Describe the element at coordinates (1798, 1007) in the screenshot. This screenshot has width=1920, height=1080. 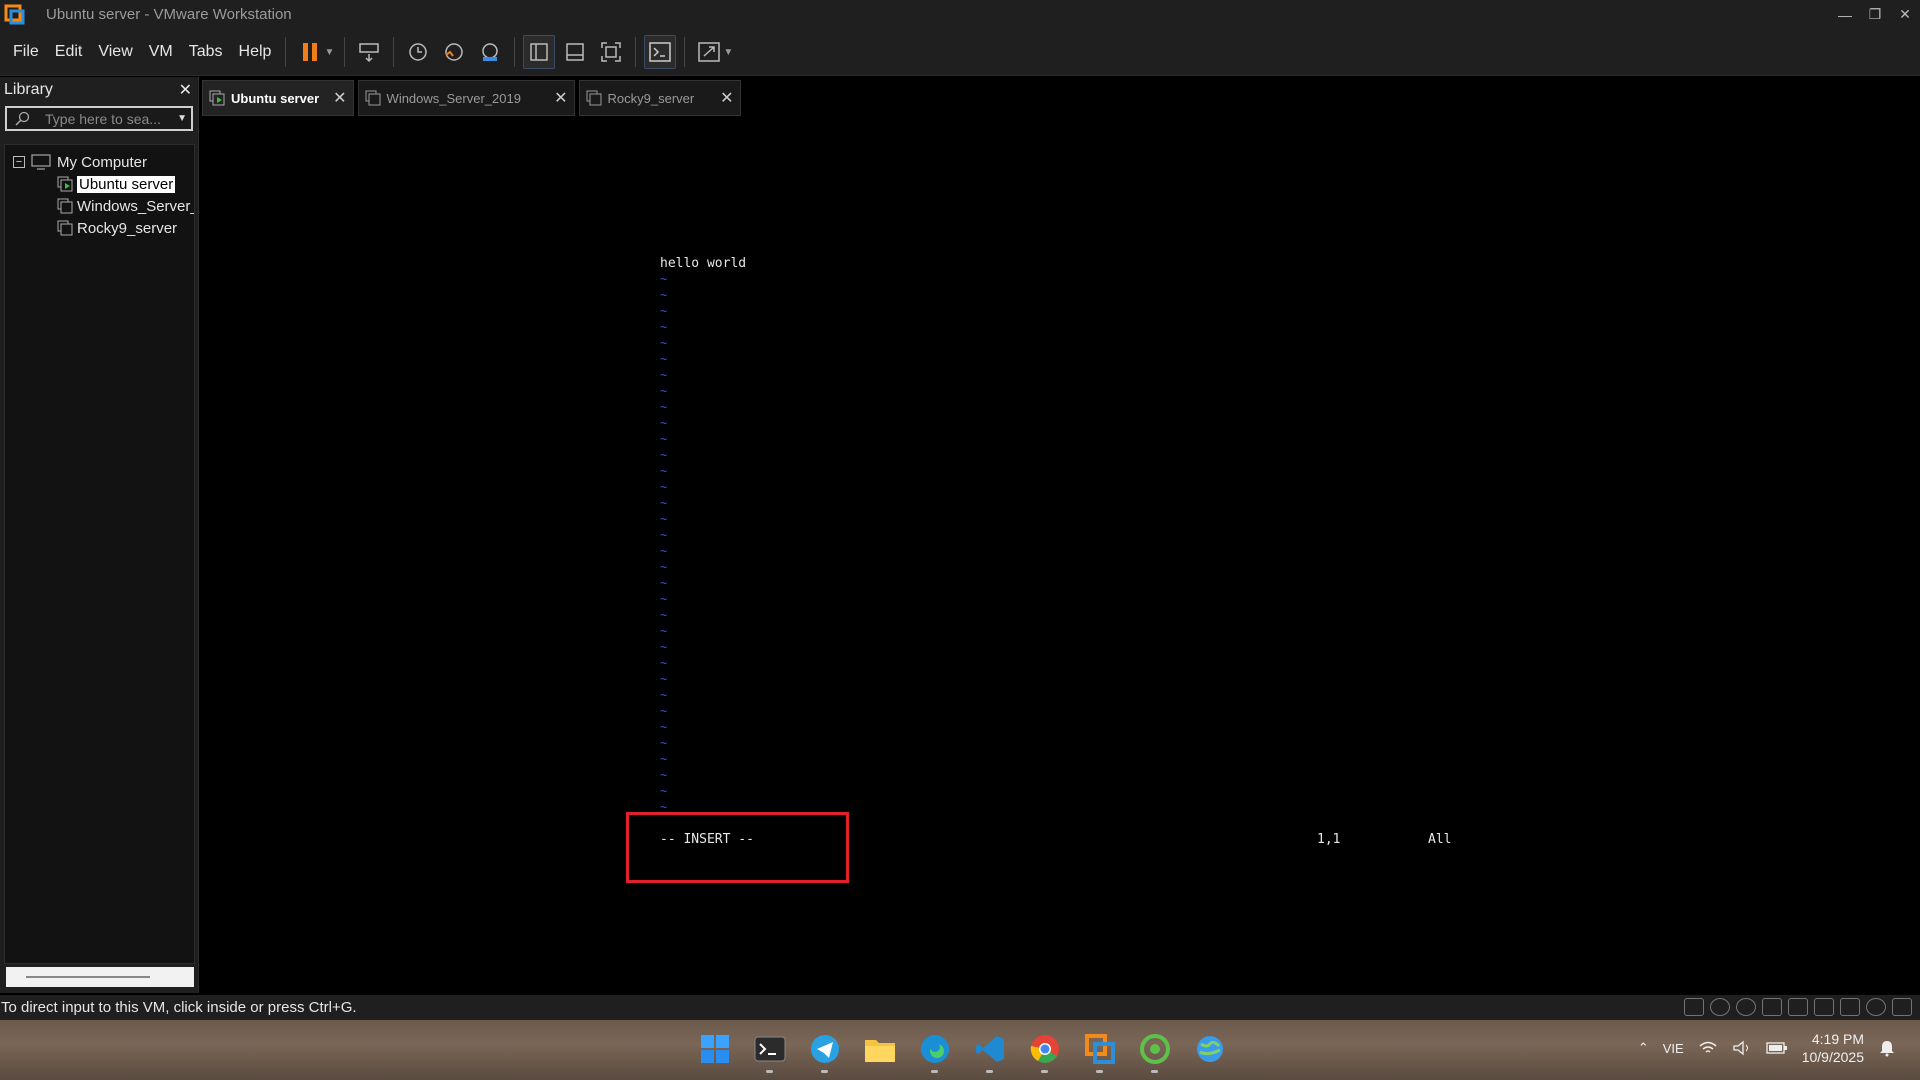
I see `network-adapter-icon` at that location.